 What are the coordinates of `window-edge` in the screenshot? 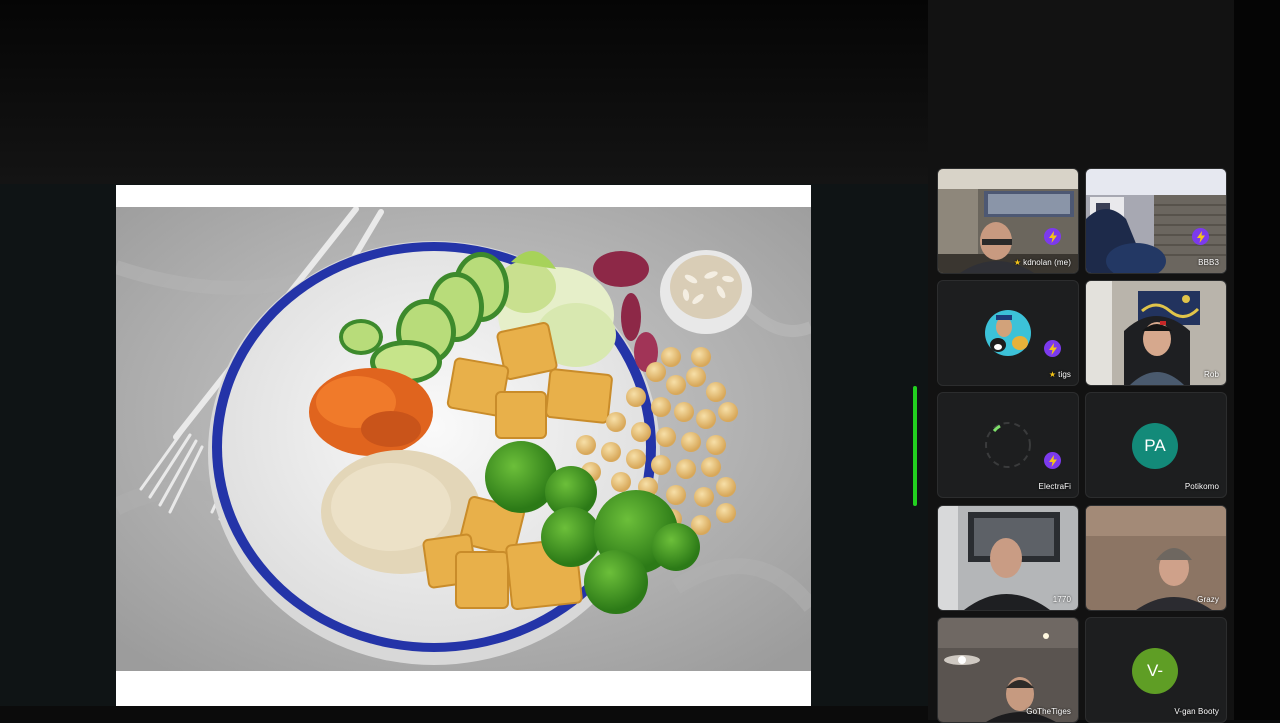 It's located at (1257, 360).